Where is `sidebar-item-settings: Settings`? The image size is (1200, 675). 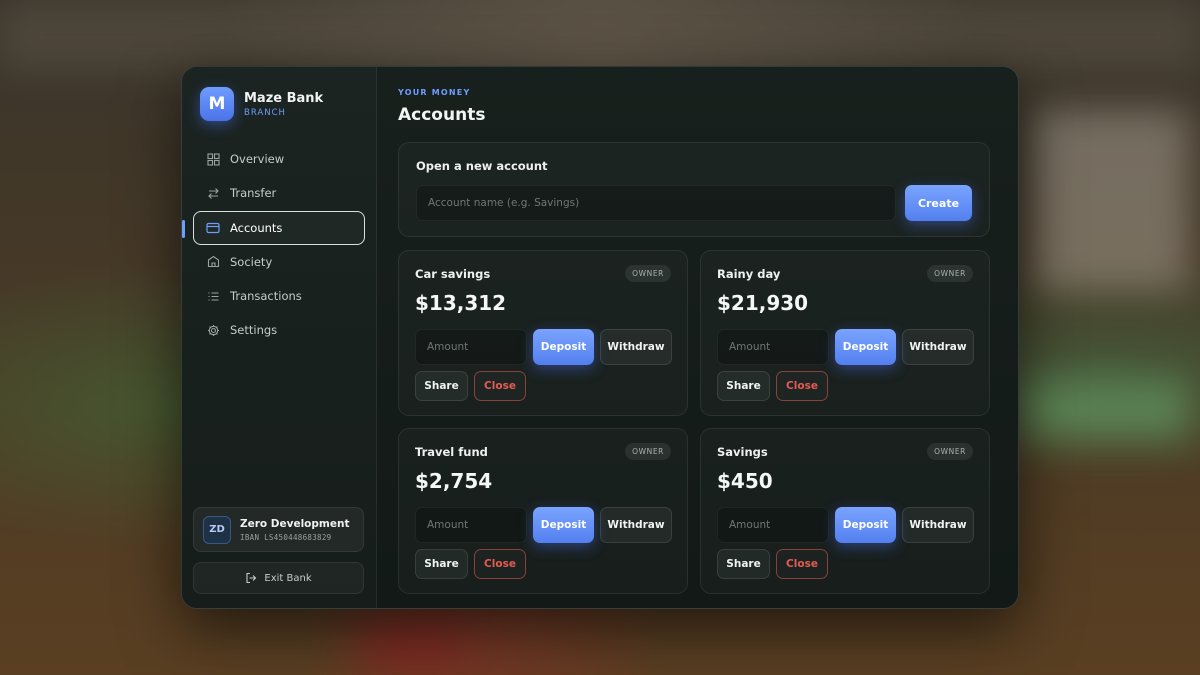 sidebar-item-settings: Settings is located at coordinates (279, 330).